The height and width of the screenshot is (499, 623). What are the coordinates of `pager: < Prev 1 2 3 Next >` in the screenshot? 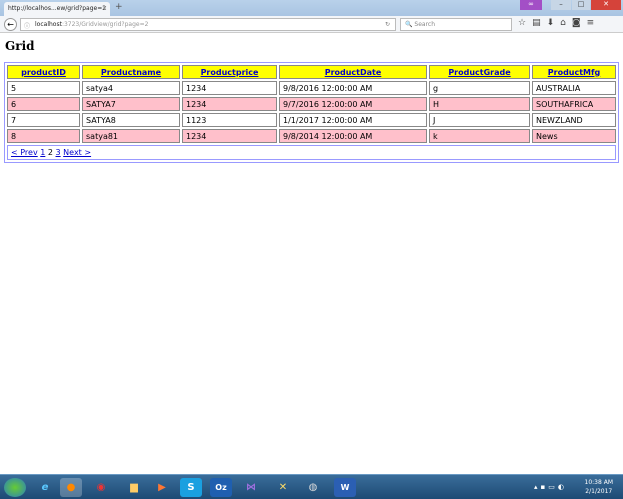 It's located at (311, 152).